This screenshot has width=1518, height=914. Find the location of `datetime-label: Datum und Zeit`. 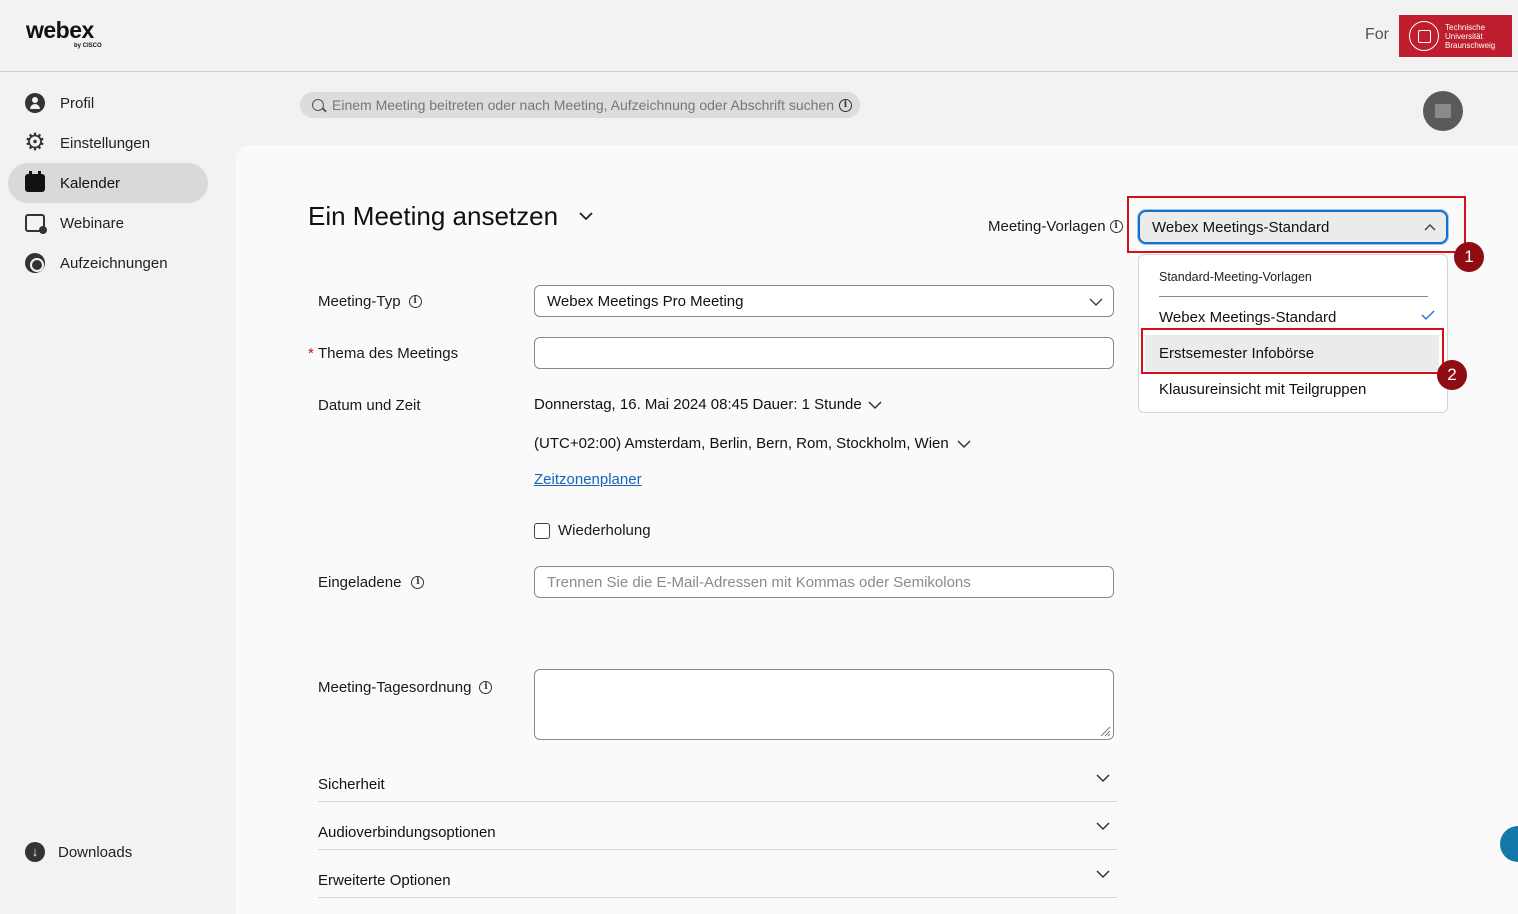

datetime-label: Datum und Zeit is located at coordinates (369, 405).